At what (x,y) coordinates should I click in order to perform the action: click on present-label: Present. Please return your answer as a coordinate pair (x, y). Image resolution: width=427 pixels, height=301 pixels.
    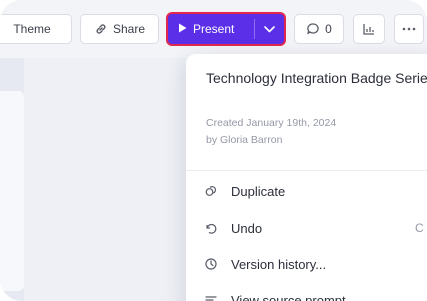
    Looking at the image, I should click on (214, 29).